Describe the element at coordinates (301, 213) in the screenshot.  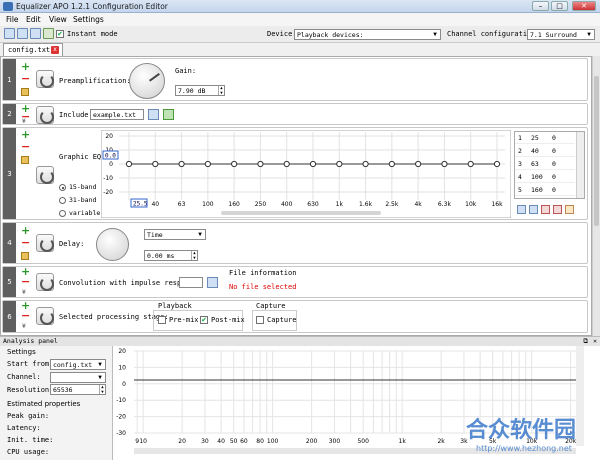
I see `eq-horizontal-scrollbar` at that location.